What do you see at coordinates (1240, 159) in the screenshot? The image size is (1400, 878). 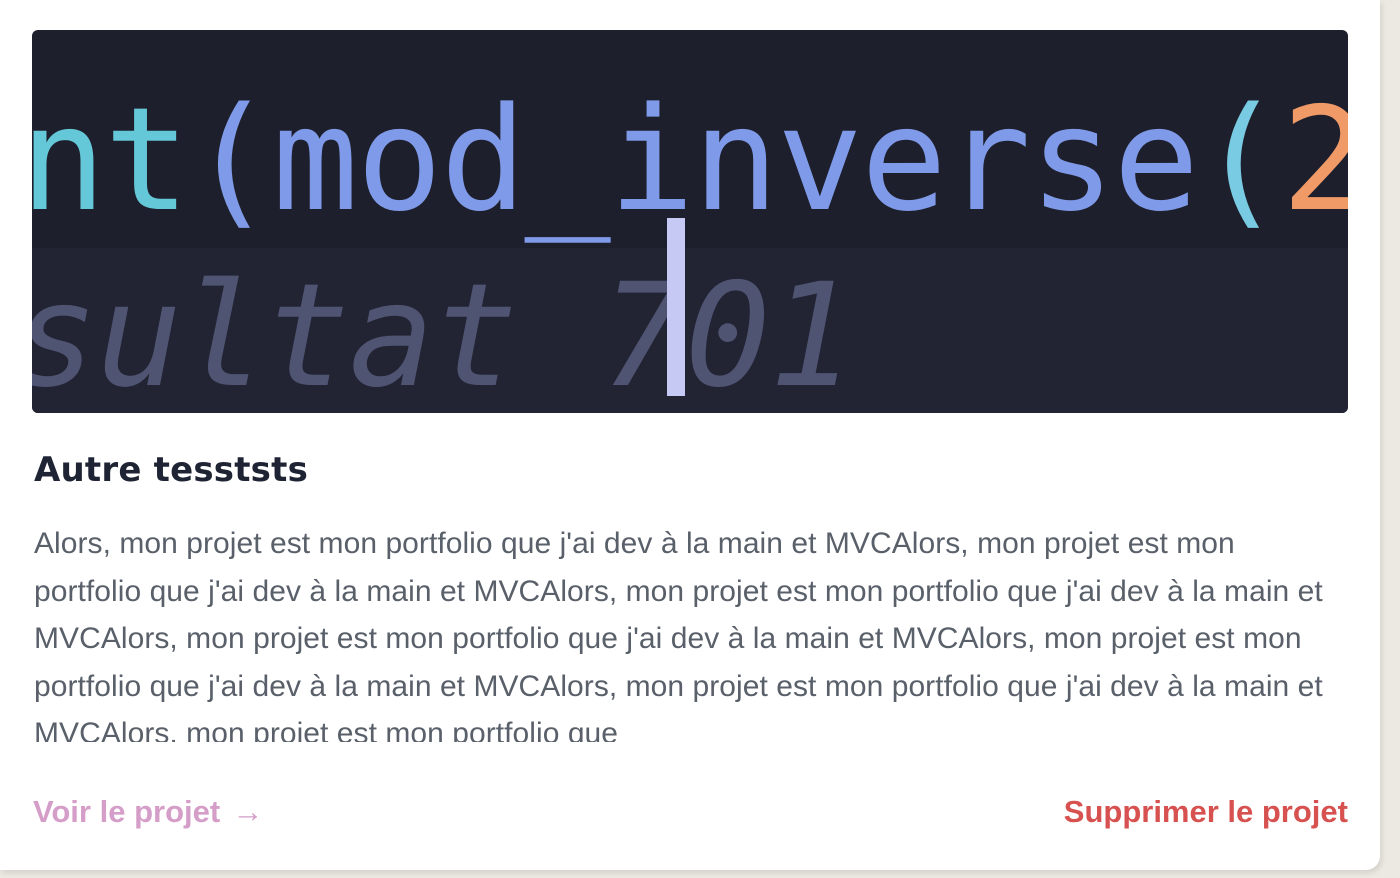 I see `code-paren-open-2: (` at bounding box center [1240, 159].